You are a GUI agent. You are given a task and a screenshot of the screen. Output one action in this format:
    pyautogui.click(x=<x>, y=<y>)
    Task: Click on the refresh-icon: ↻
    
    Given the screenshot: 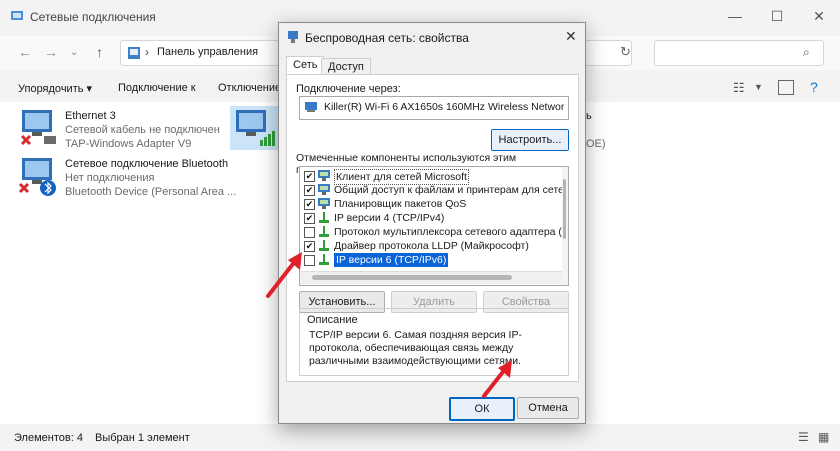 What is the action you would take?
    pyautogui.click(x=625, y=52)
    